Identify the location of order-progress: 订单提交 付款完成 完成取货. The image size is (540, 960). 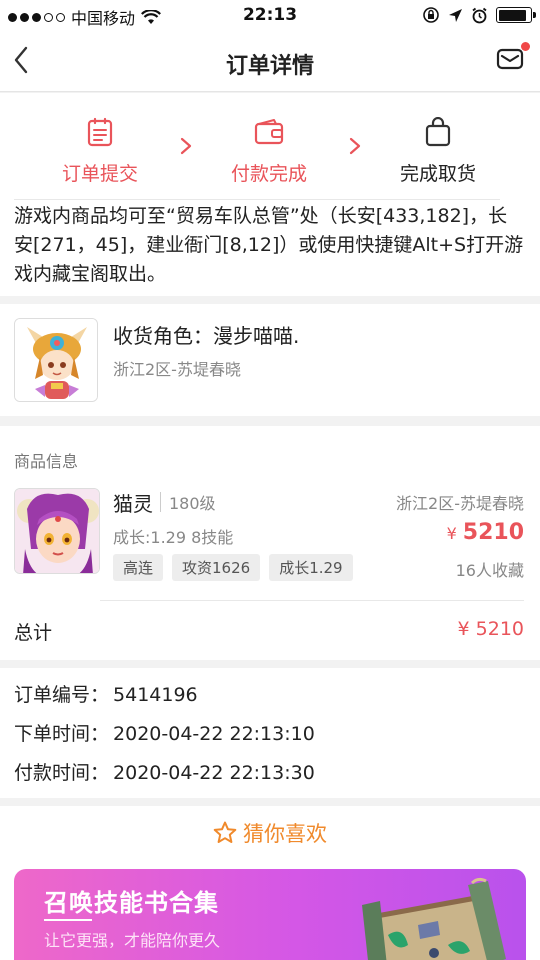
(270, 146).